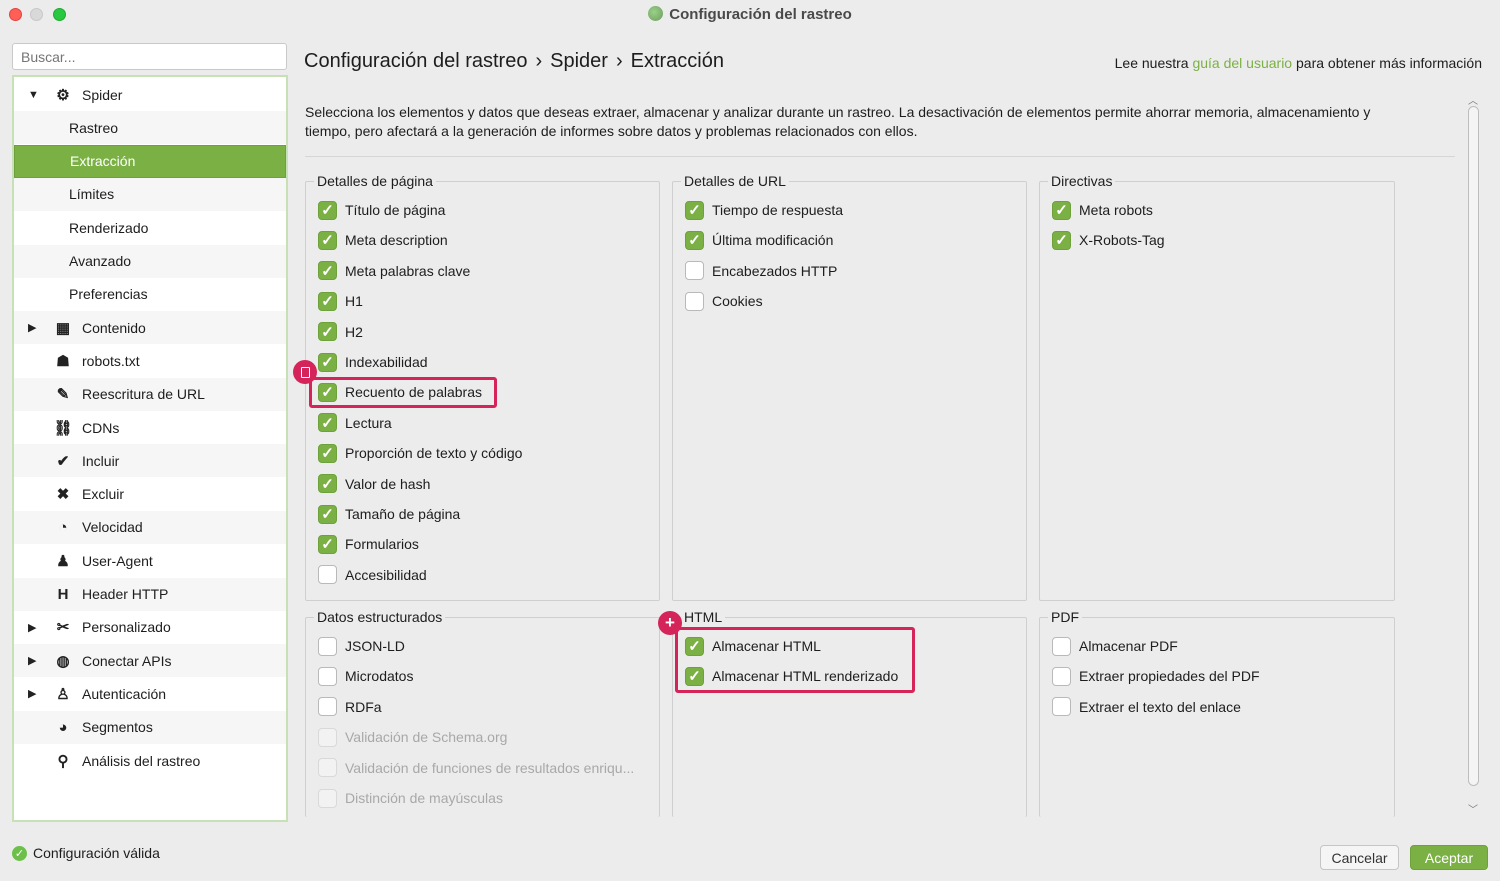 This screenshot has width=1500, height=881. I want to click on square-icon, so click(305, 372).